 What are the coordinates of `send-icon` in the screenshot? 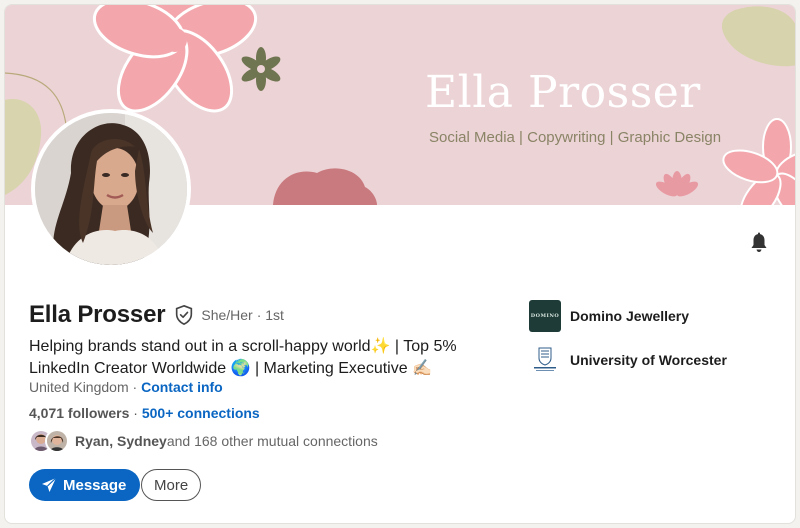 It's located at (49, 484).